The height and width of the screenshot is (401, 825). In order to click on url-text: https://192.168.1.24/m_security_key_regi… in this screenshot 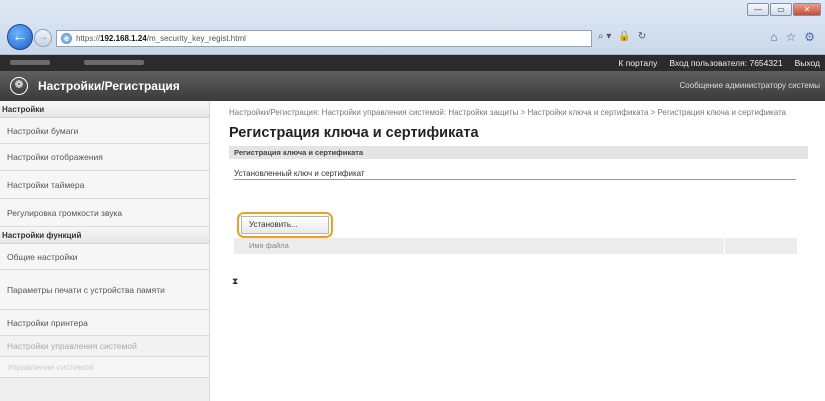, I will do `click(161, 38)`.